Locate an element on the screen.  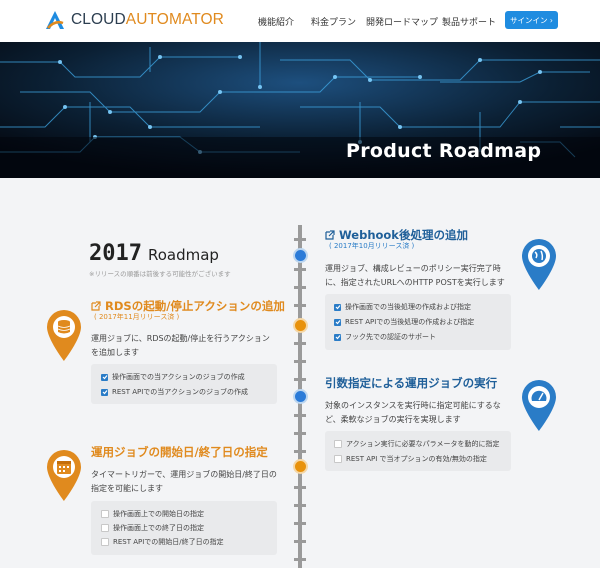
globe-icon is located at coordinates (539, 264).